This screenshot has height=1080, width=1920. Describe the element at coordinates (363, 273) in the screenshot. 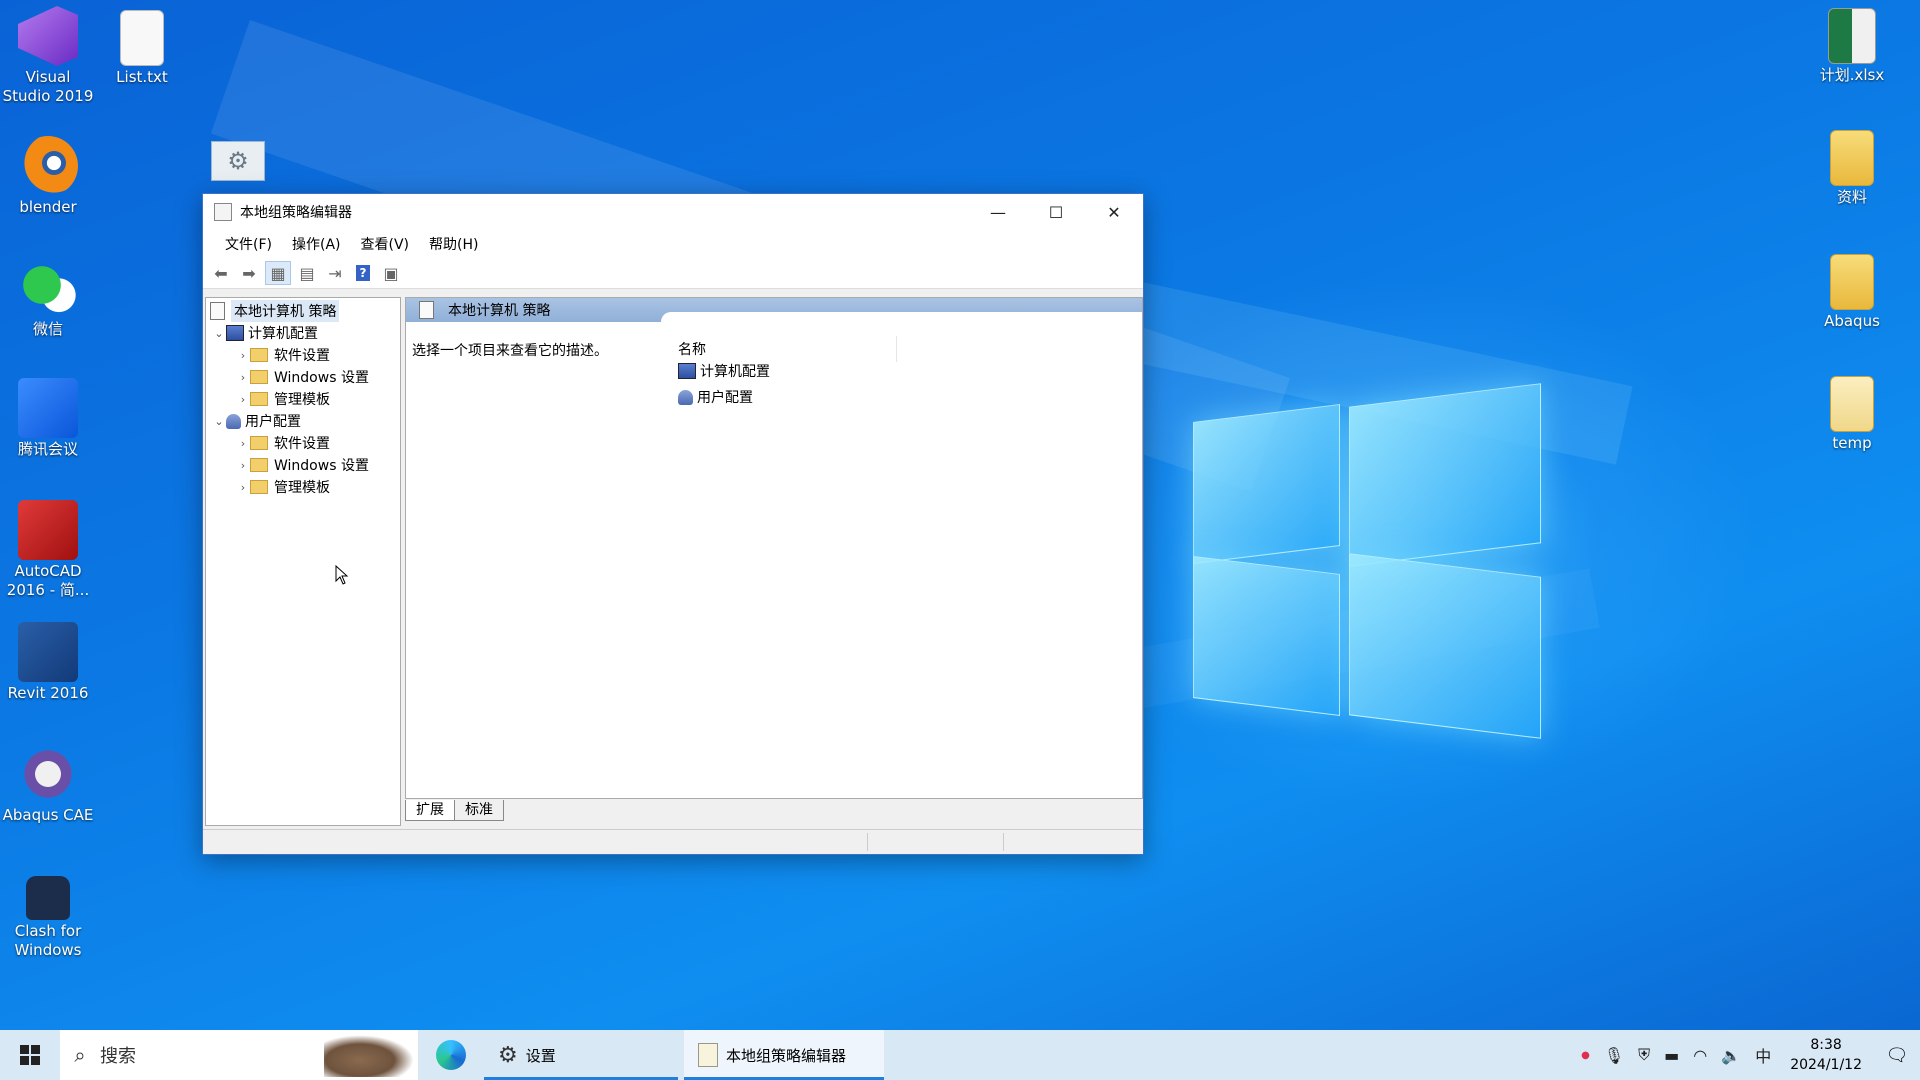

I see `help-icon: ?` at that location.